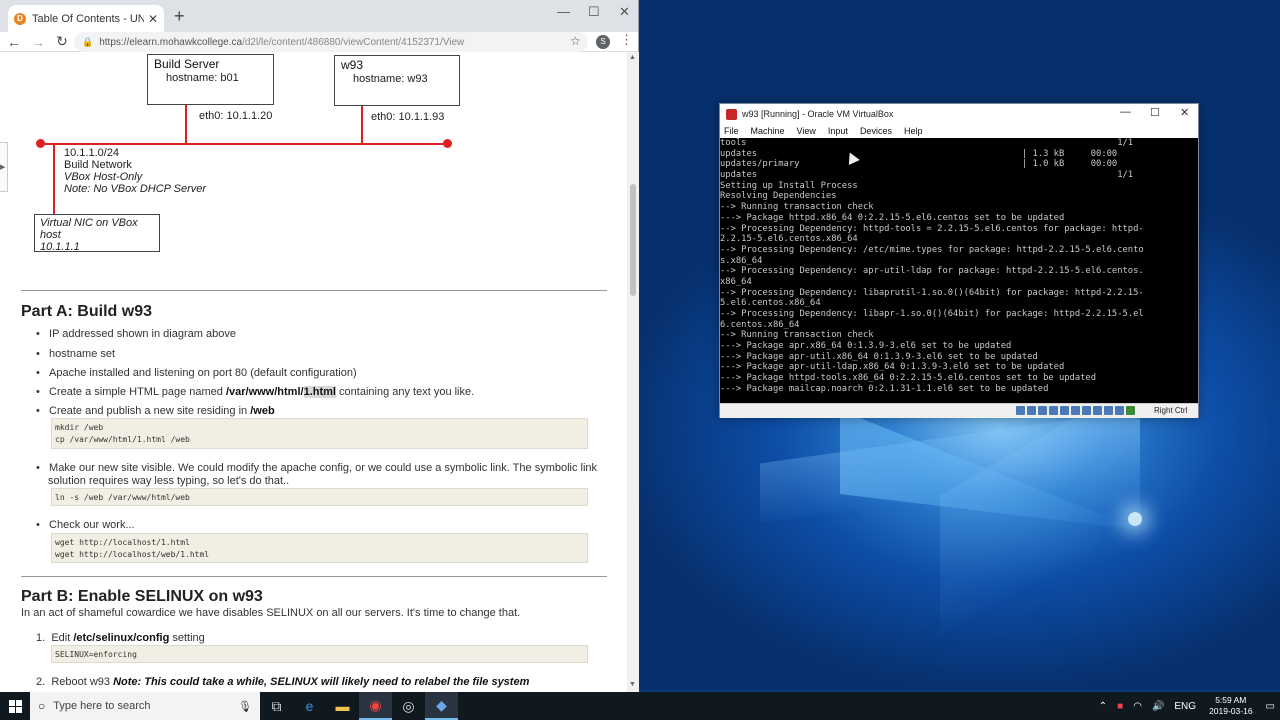 The height and width of the screenshot is (720, 1280). Describe the element at coordinates (1270, 706) in the screenshot. I see `notifications-icon: ▭` at that location.